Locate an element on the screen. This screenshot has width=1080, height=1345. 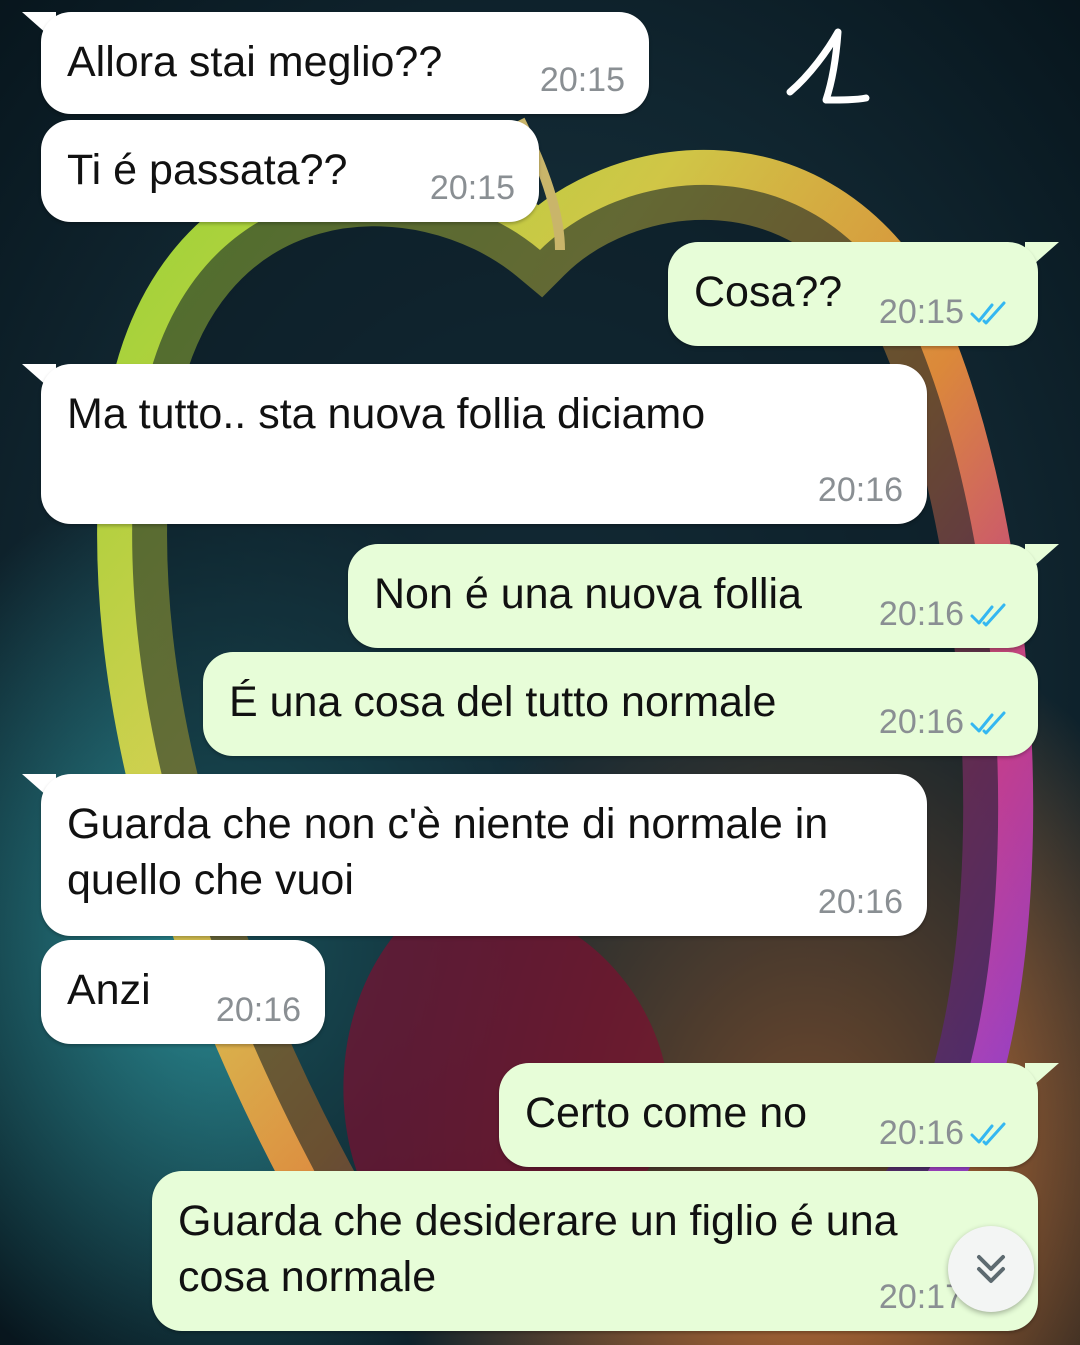
message-text: Non é una nuova follia is located at coordinates (588, 594).